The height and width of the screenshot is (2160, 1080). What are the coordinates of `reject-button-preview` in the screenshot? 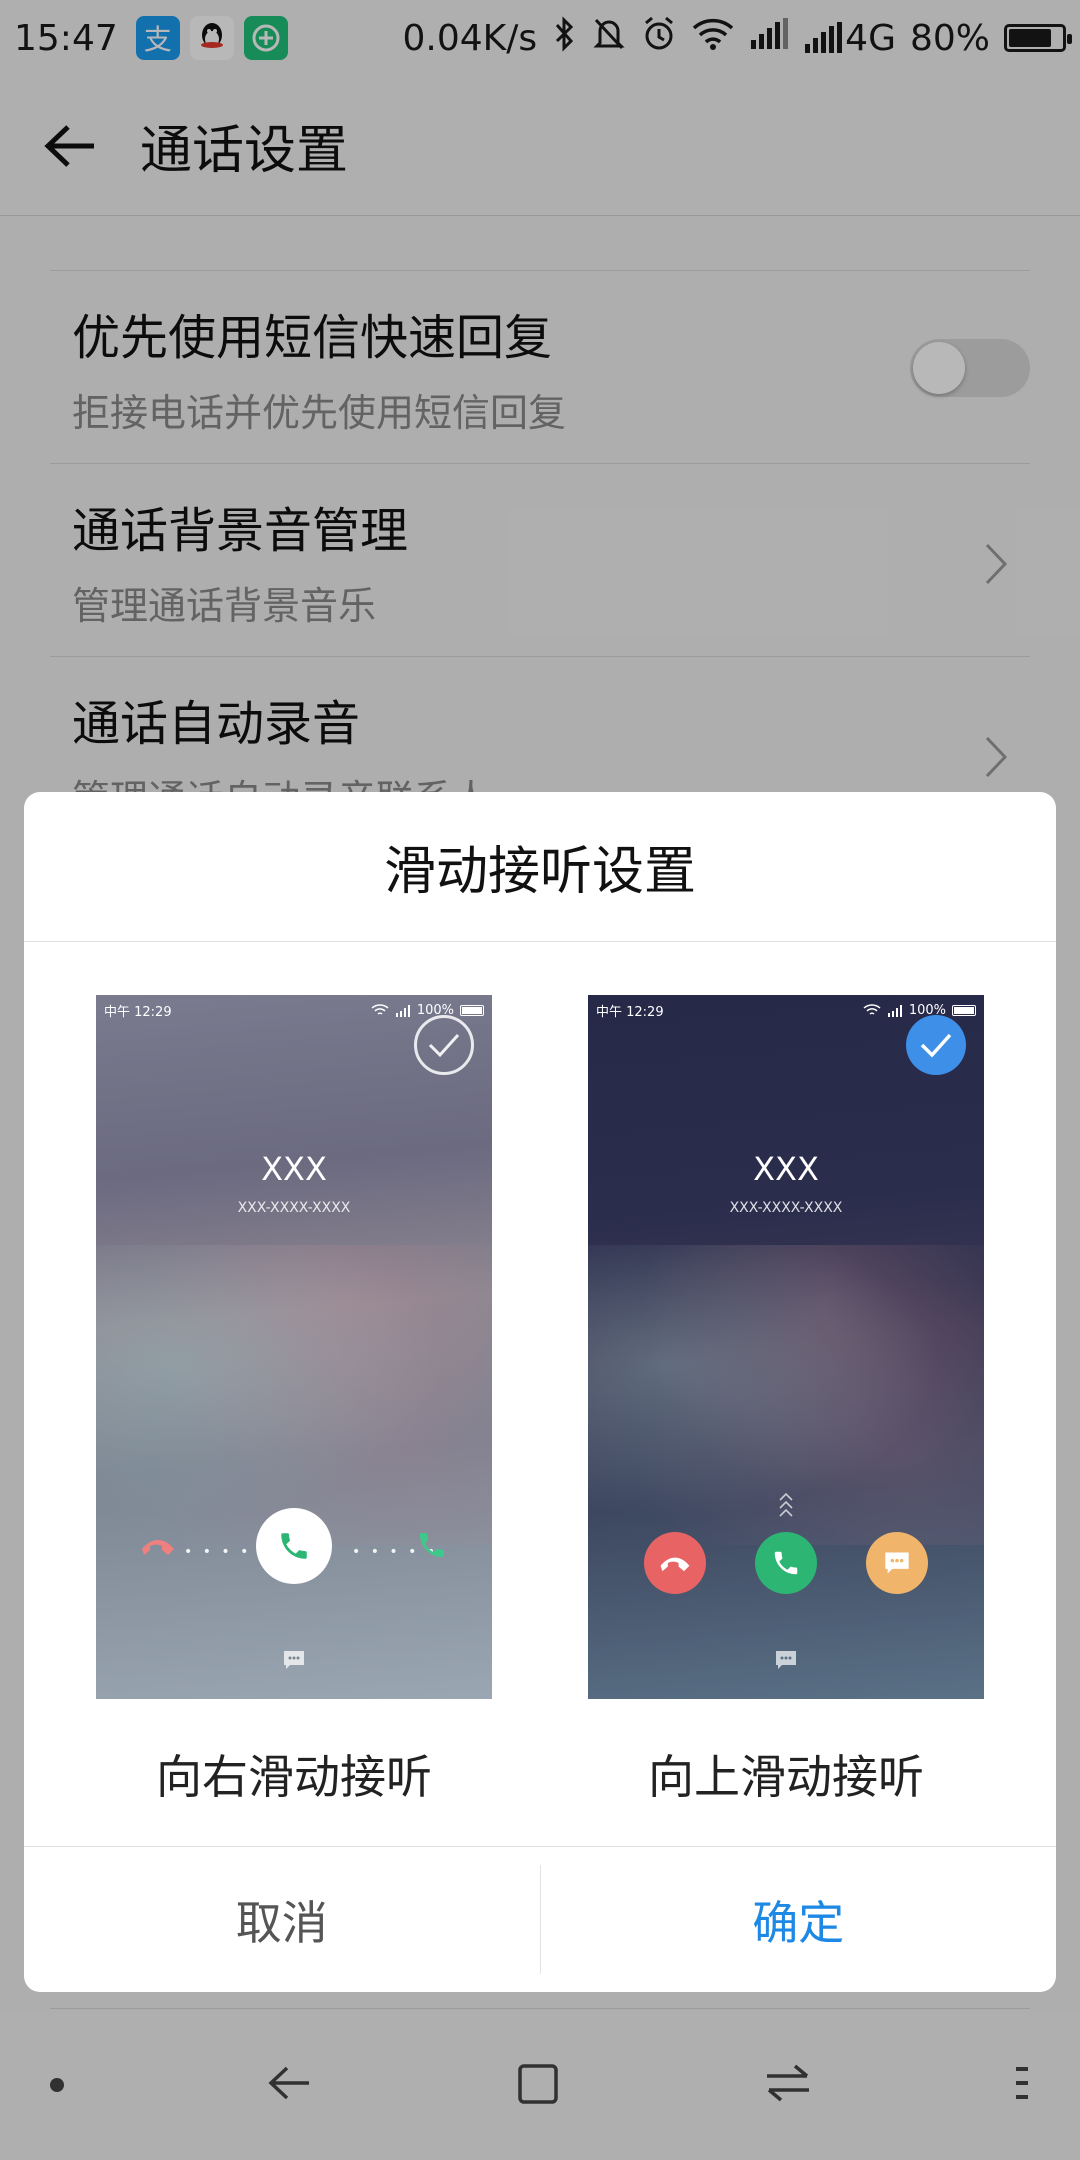 It's located at (675, 1563).